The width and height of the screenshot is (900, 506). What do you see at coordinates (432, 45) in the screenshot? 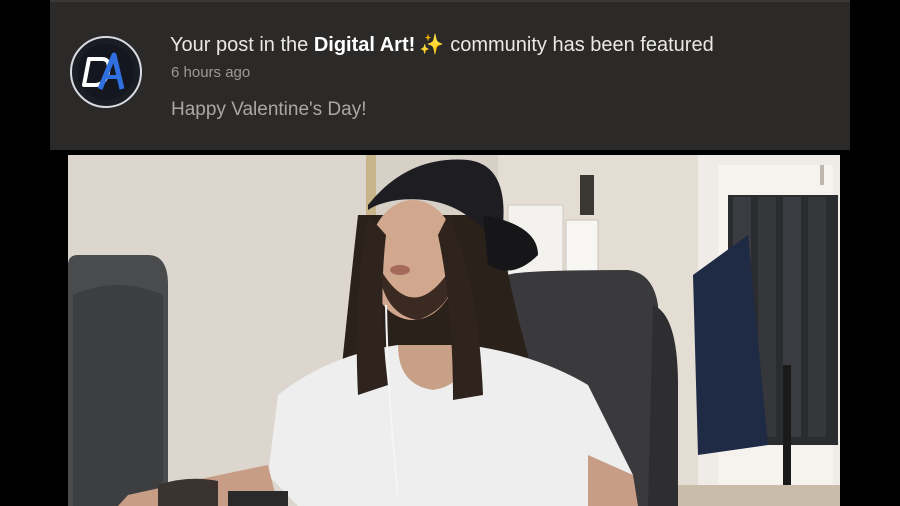
I see `sparkles-icon: ✨` at bounding box center [432, 45].